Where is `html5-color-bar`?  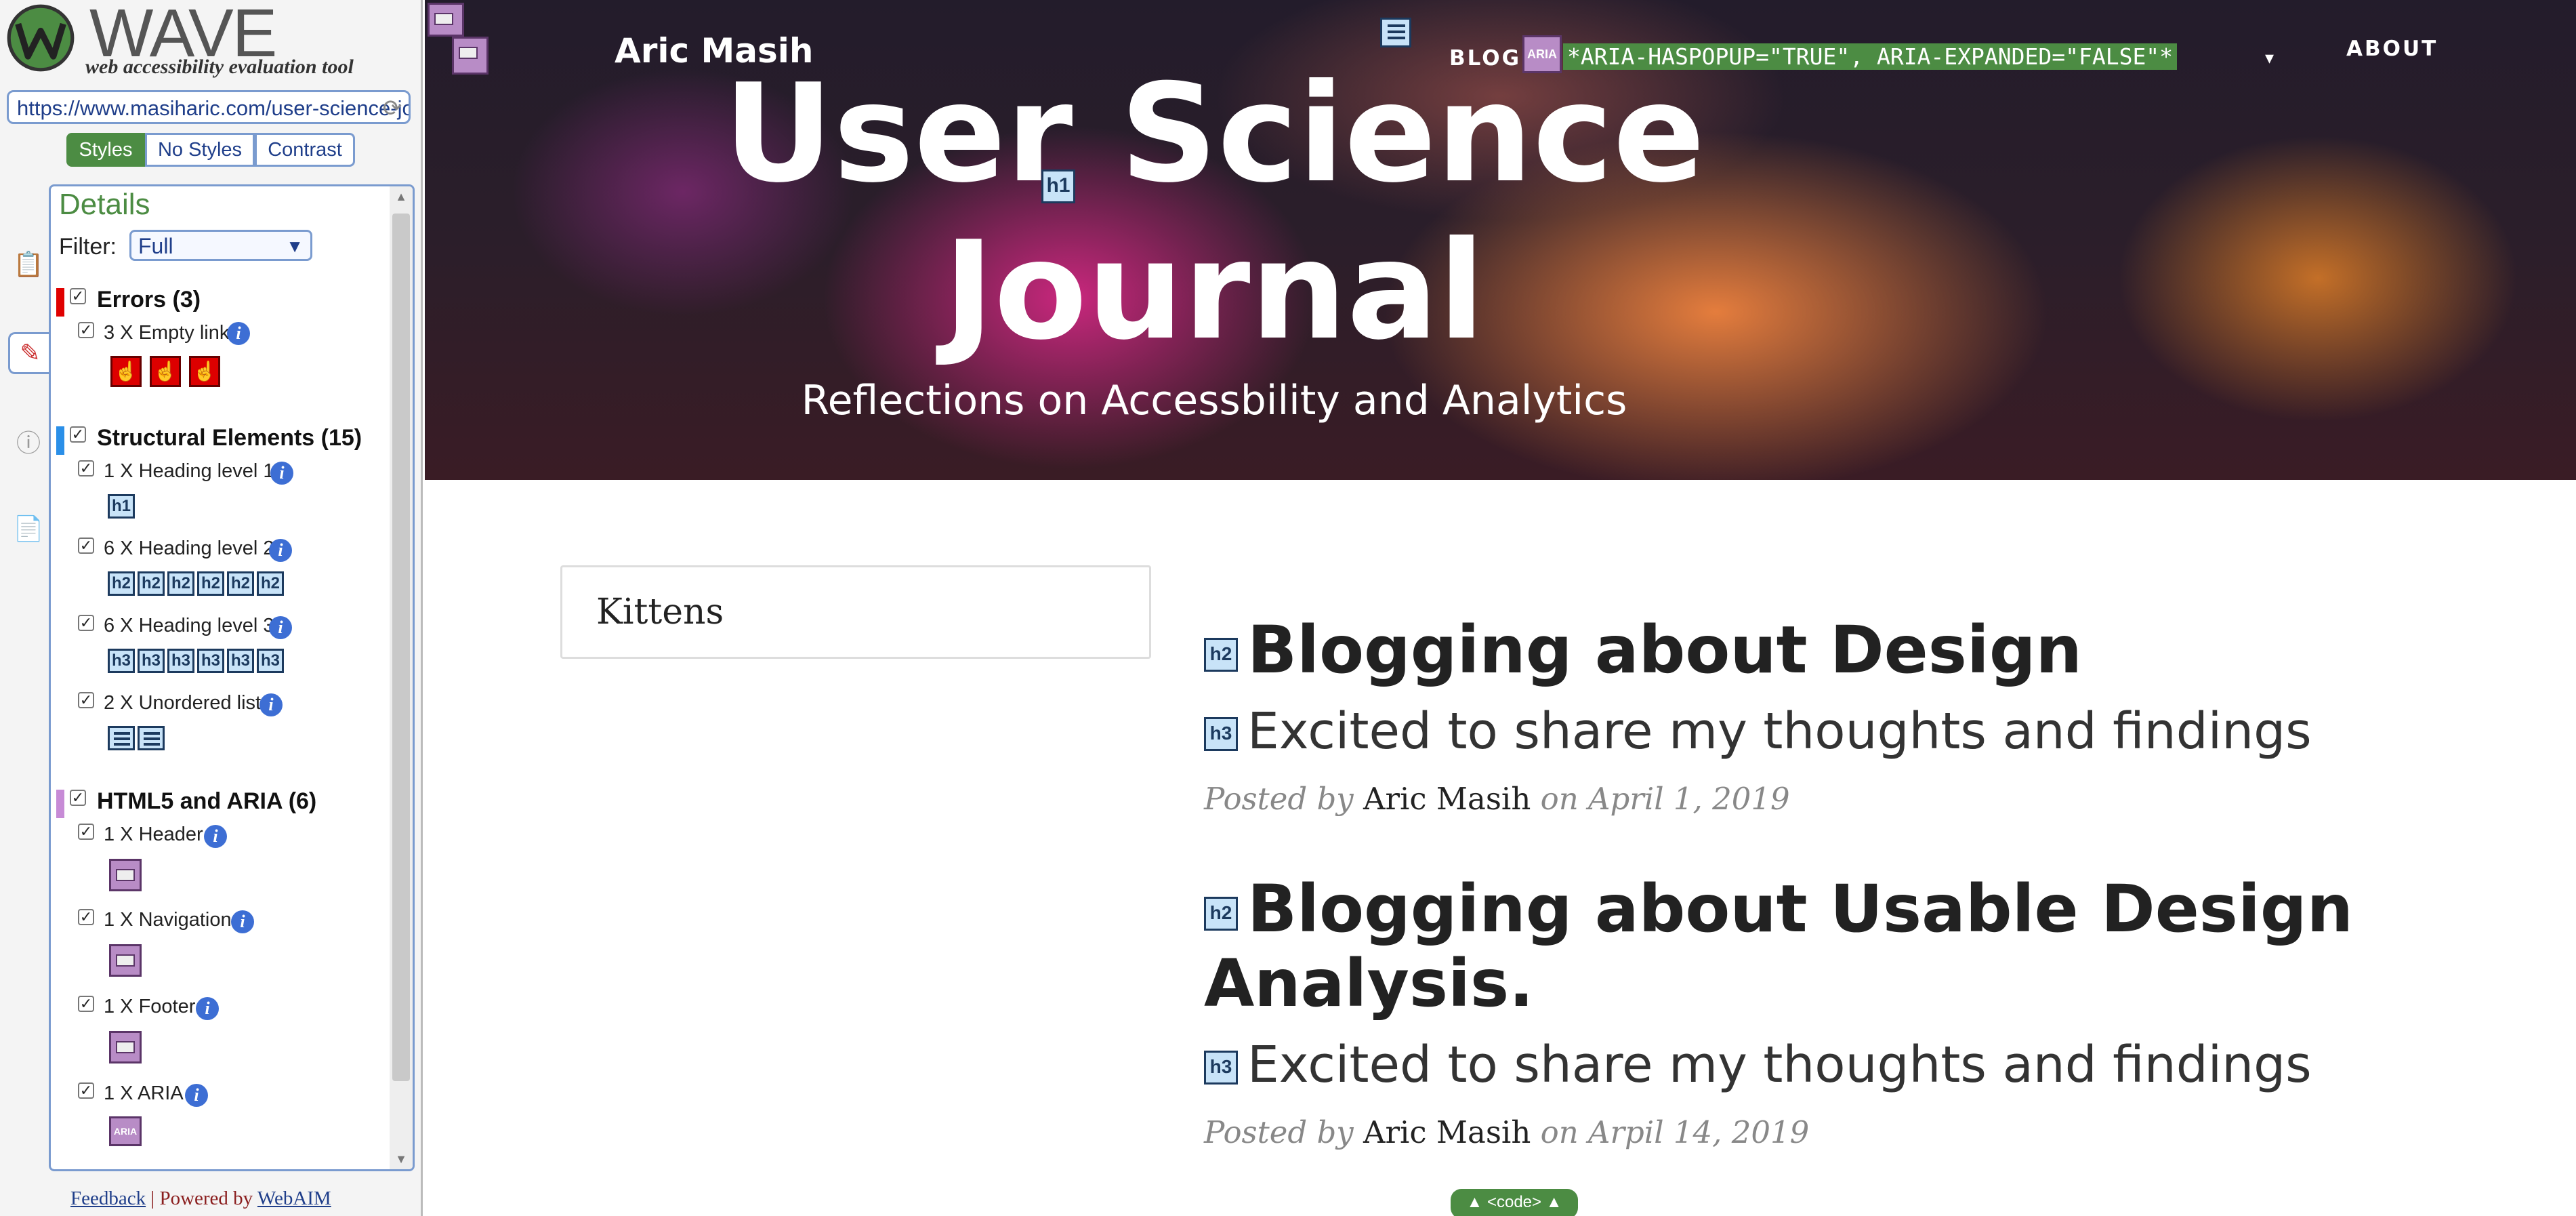
html5-color-bar is located at coordinates (60, 804).